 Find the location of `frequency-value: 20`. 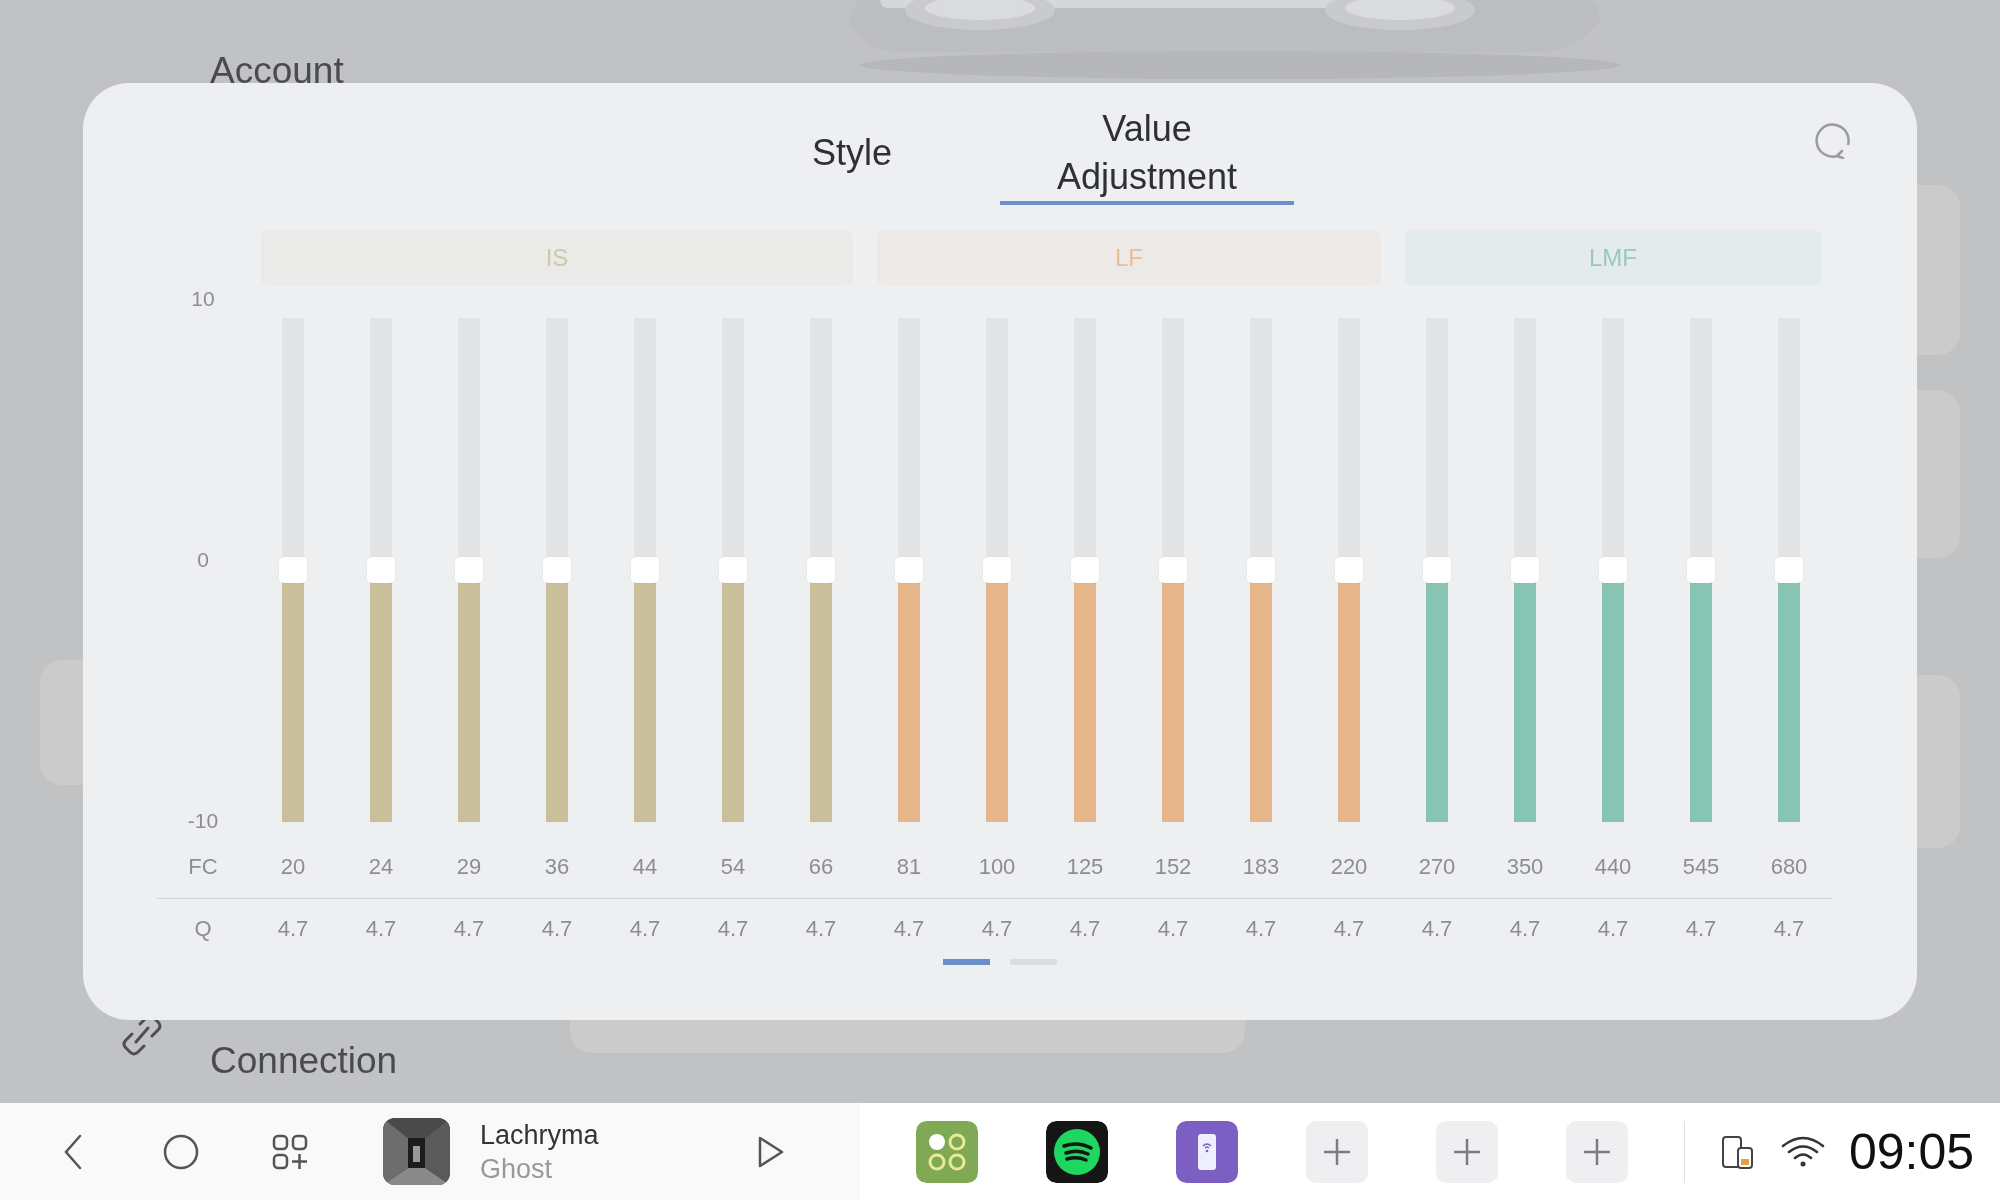

frequency-value: 20 is located at coordinates (293, 867).